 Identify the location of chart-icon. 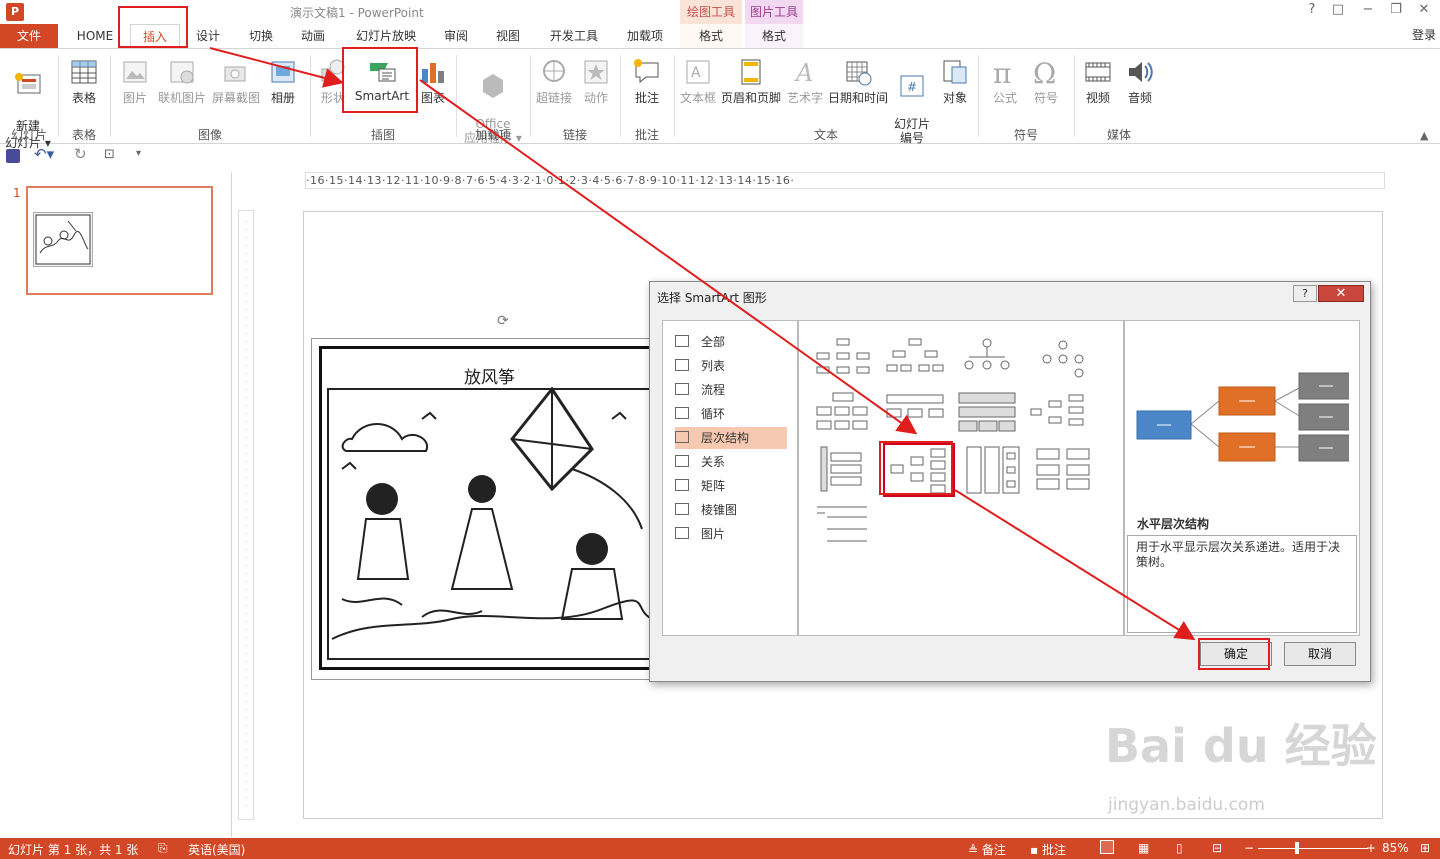
(433, 73).